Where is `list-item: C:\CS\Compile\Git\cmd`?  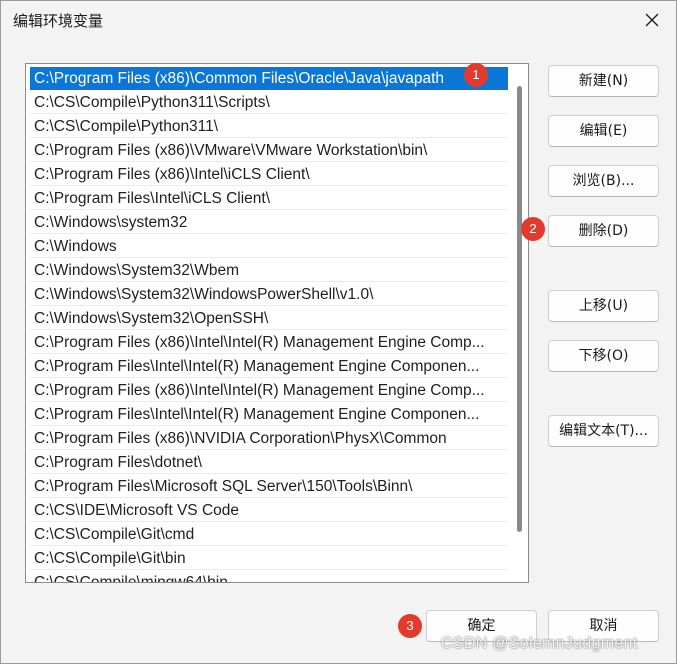
list-item: C:\CS\Compile\Git\cmd is located at coordinates (269, 534).